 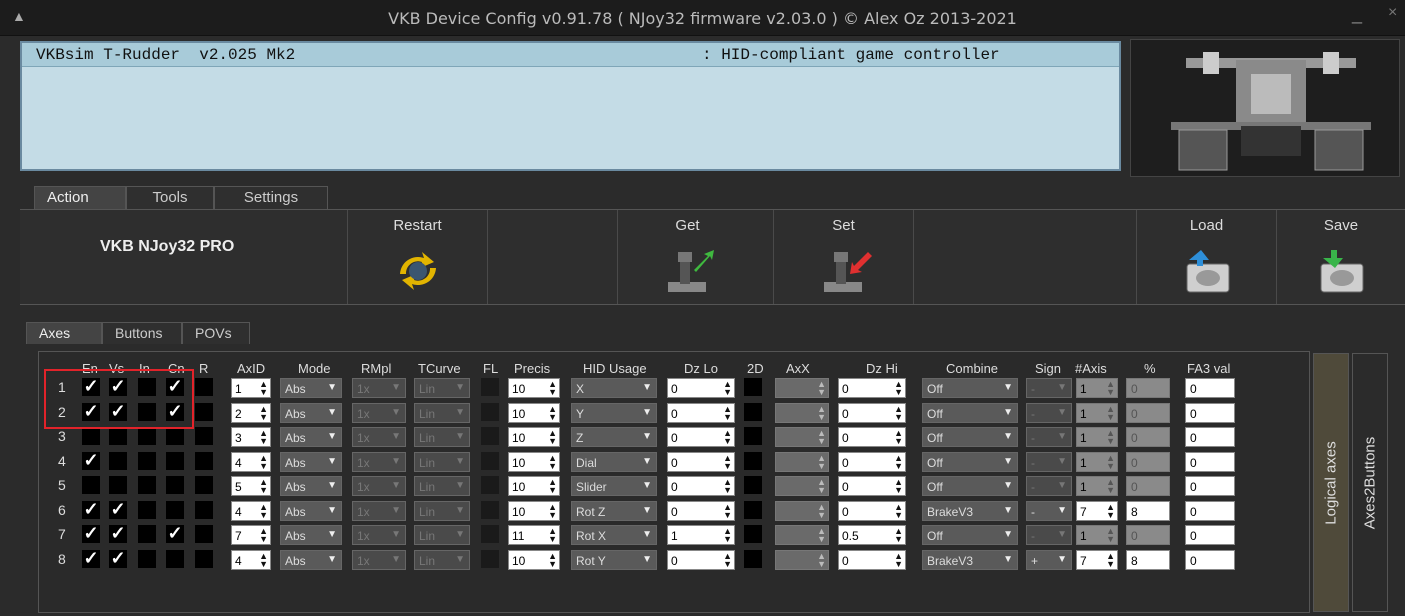 I want to click on precis-spinner: 11 ▲ ▼, so click(x=534, y=535).